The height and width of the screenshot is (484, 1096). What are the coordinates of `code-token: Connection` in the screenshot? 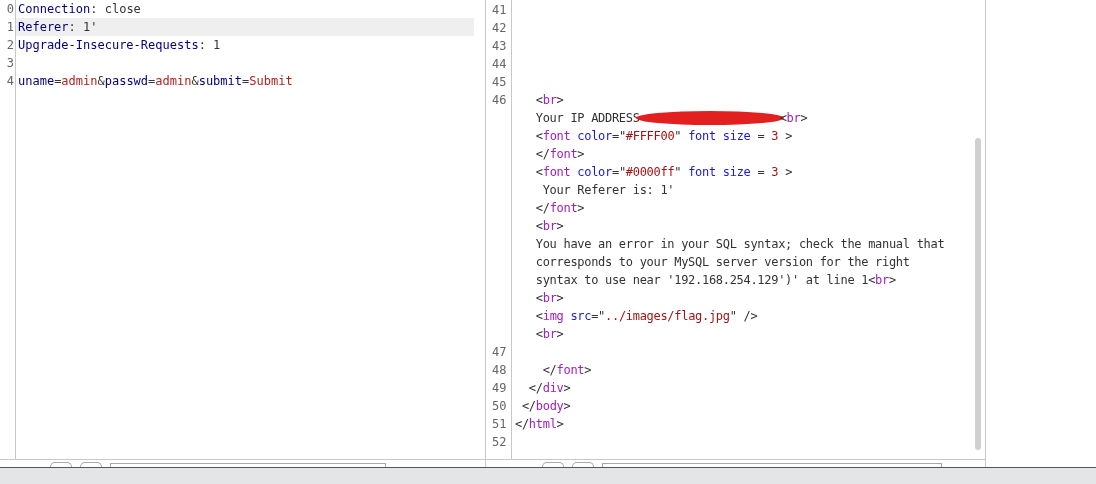 It's located at (54, 9).